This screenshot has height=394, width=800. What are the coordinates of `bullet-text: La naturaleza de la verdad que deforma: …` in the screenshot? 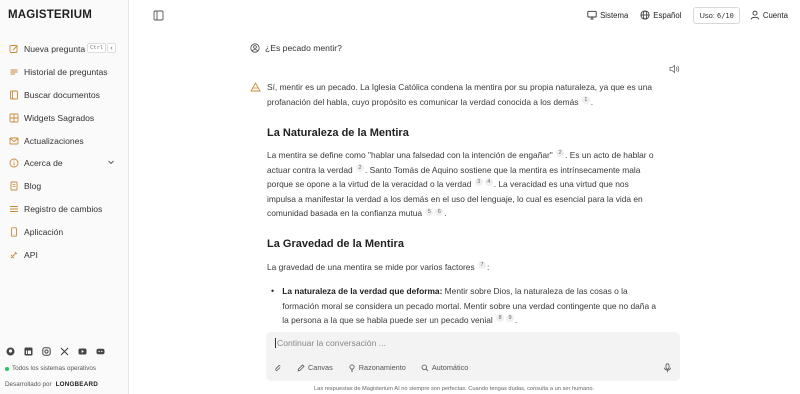 It's located at (469, 306).